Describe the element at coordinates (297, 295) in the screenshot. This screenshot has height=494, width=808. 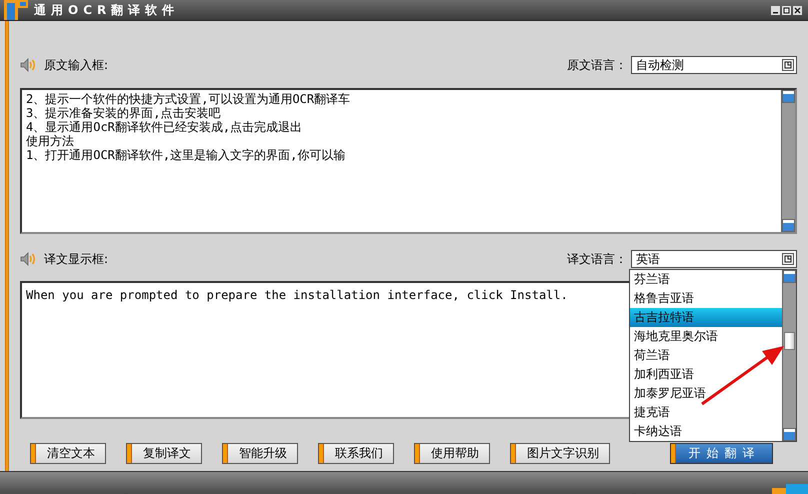
I see `translation-text: When you are prompted to prepare the installation interface, click Install.` at that location.